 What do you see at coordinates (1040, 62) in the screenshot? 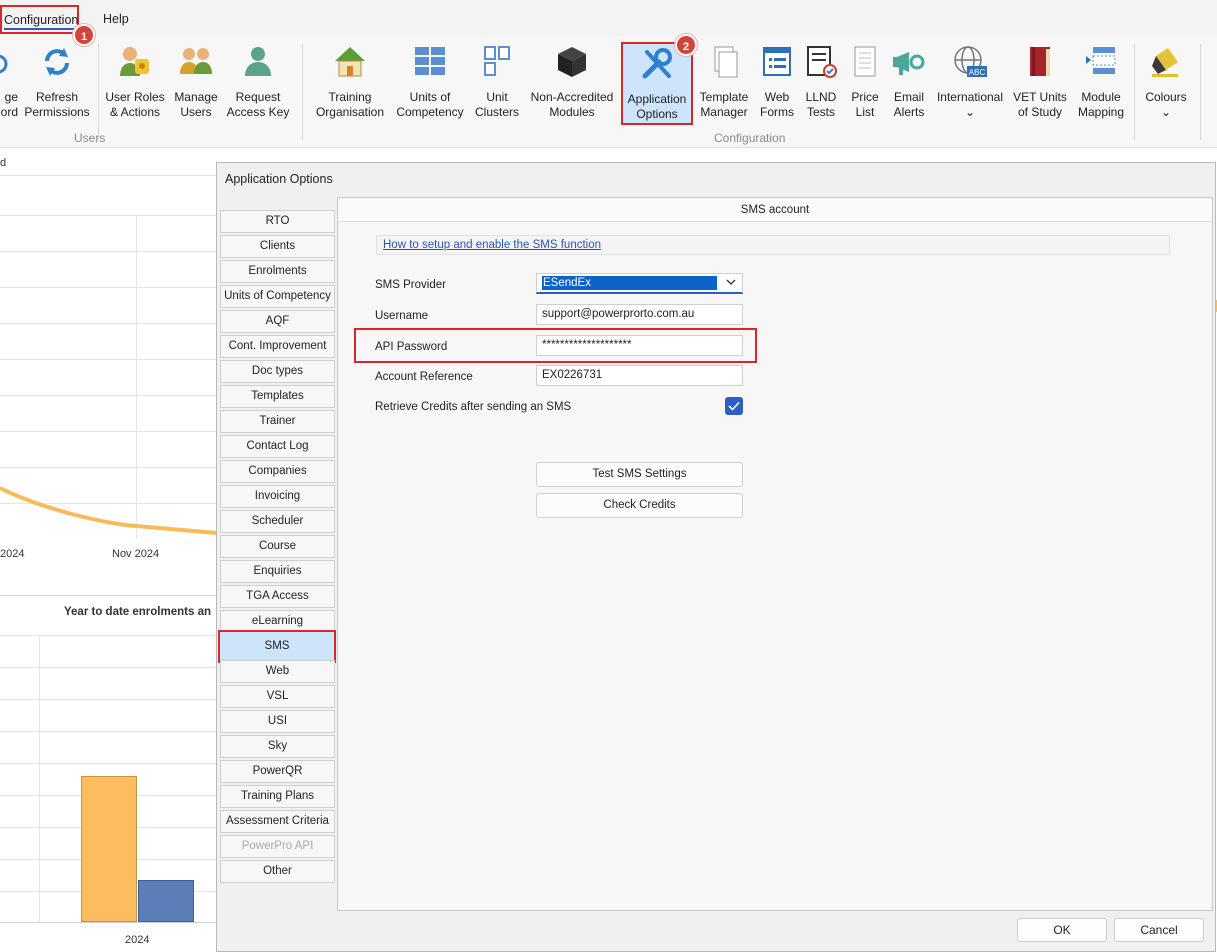
I see `books-icon` at bounding box center [1040, 62].